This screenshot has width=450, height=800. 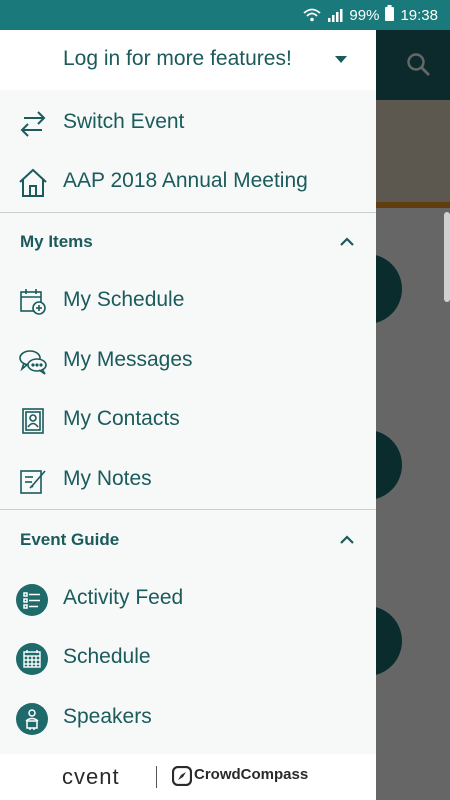 I want to click on calendar-add-icon, so click(x=33, y=302).